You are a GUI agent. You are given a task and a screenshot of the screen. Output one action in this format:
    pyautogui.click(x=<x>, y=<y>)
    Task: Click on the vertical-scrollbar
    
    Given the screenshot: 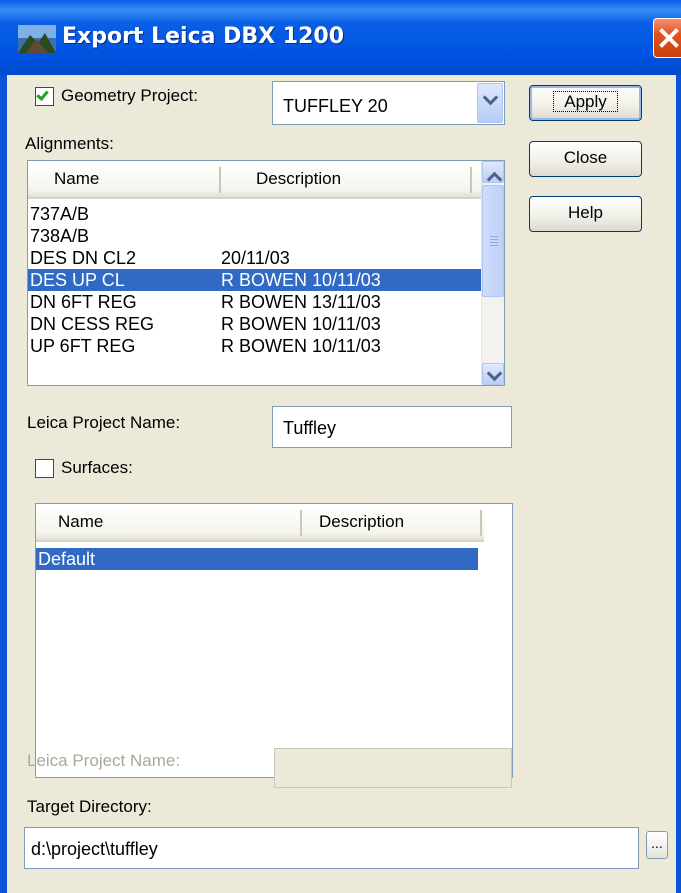 What is the action you would take?
    pyautogui.click(x=492, y=273)
    